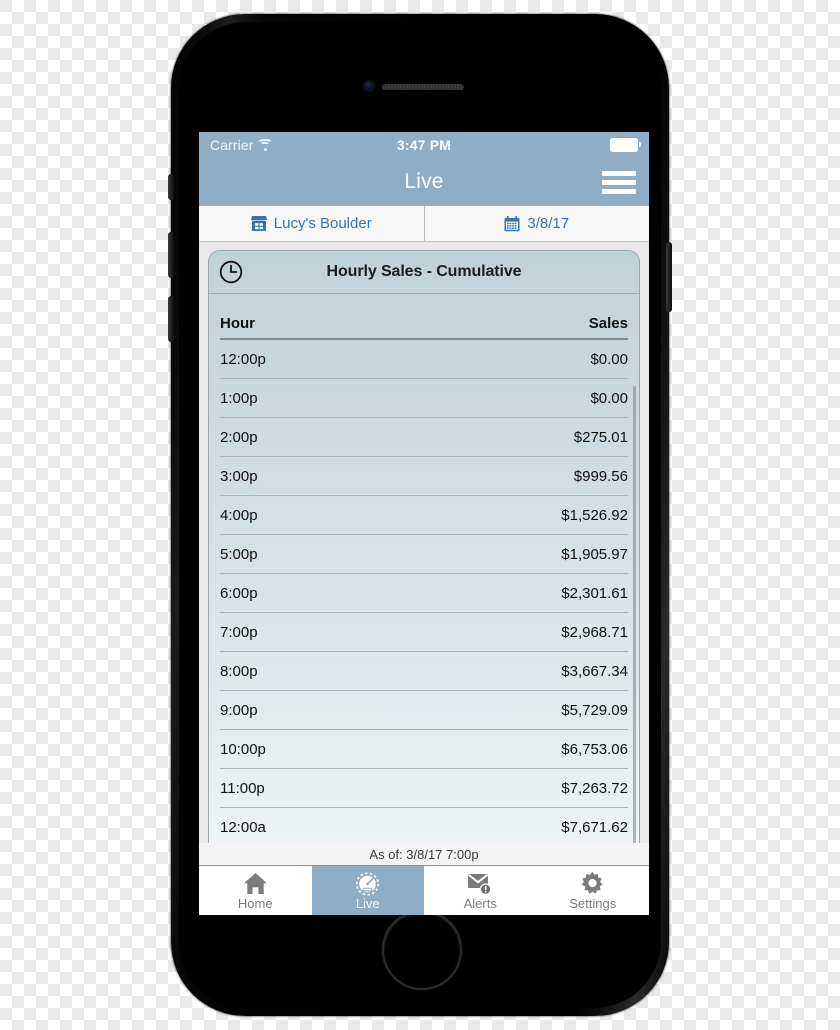 The image size is (840, 1030). Describe the element at coordinates (480, 903) in the screenshot. I see `tab-alerts-label: Alerts` at that location.